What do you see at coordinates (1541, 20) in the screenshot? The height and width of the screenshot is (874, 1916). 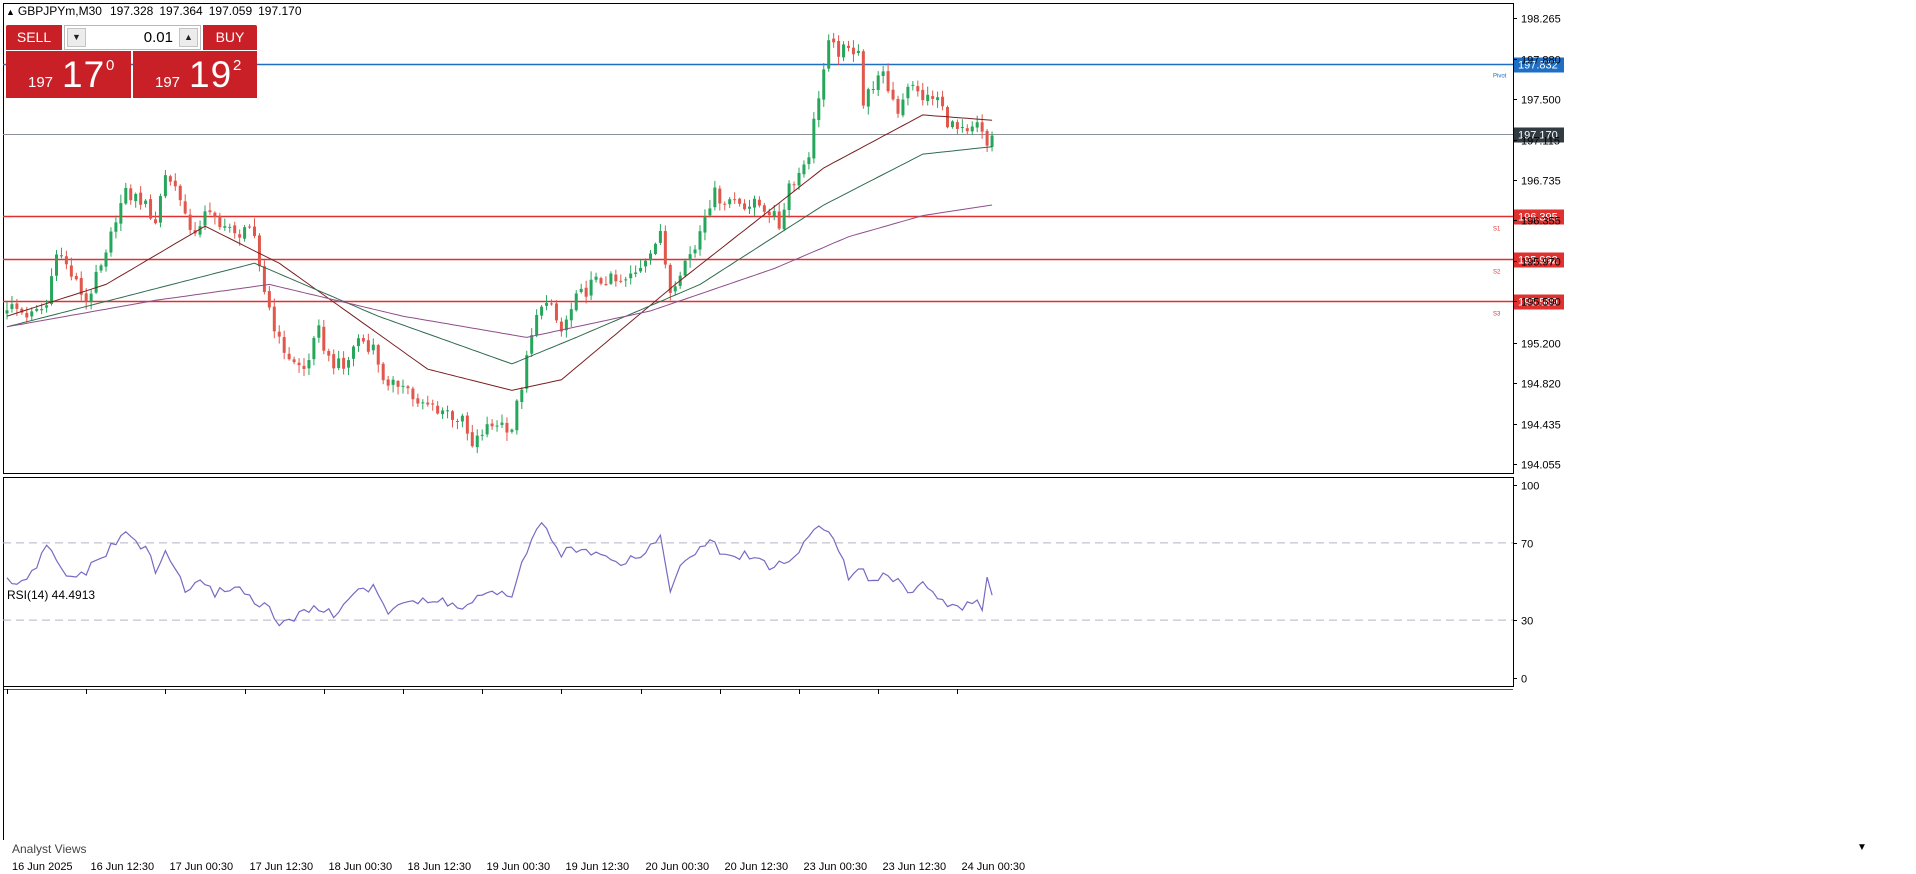 I see `price-tick-label: 198.265` at bounding box center [1541, 20].